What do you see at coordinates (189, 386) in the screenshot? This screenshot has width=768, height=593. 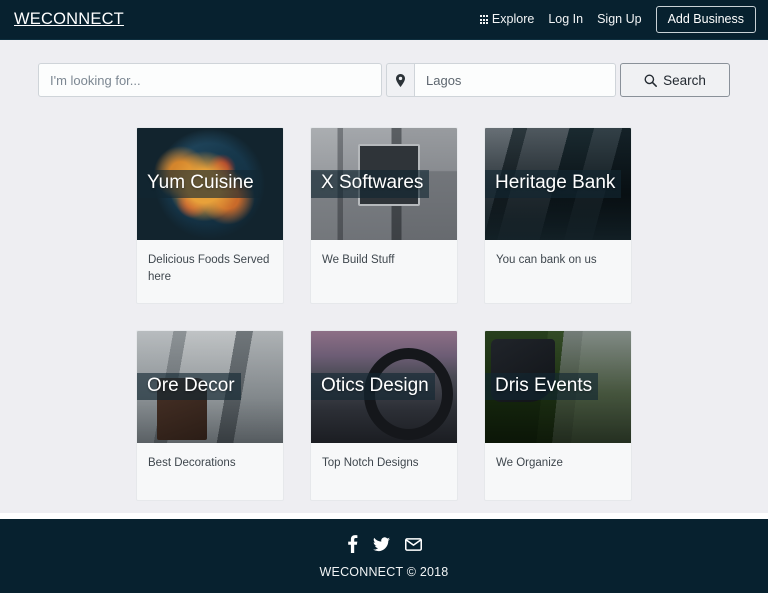 I see `business-card-title: Ore Decor` at bounding box center [189, 386].